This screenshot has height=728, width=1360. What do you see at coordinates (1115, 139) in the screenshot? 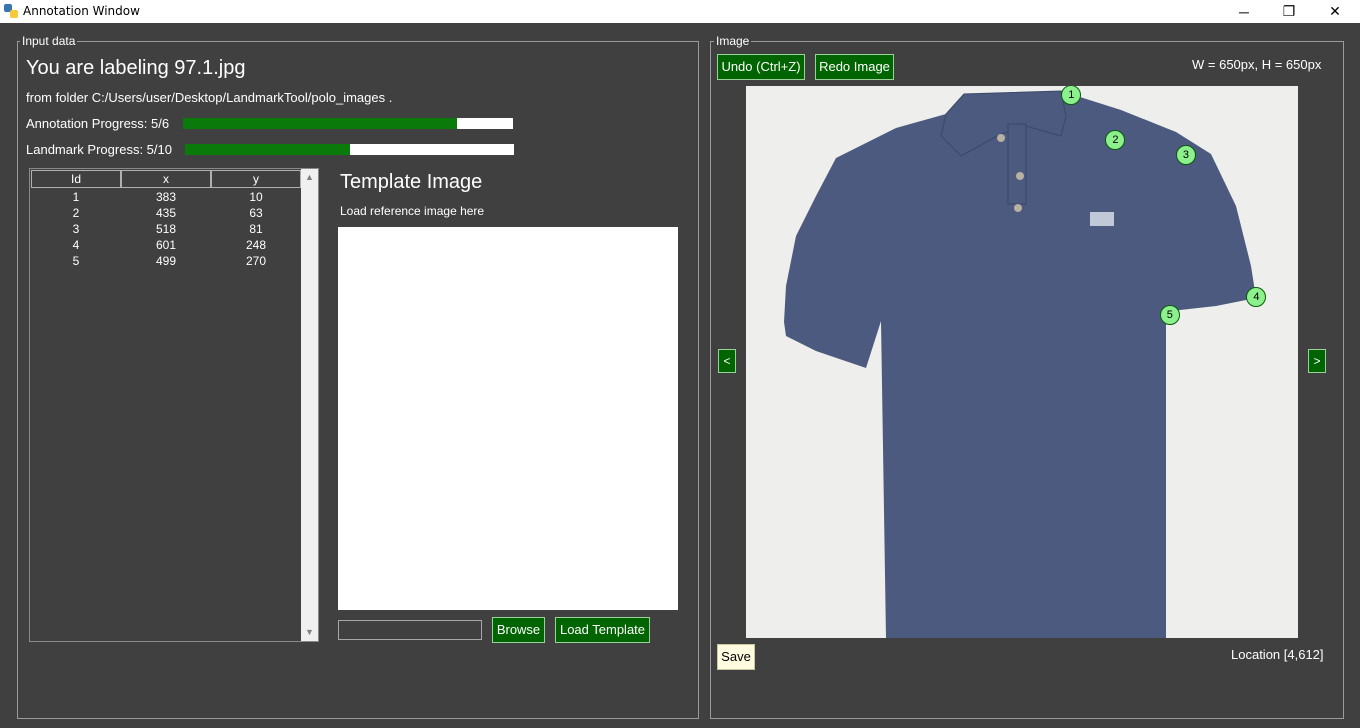
I see `landmark-marker-2: 2` at bounding box center [1115, 139].